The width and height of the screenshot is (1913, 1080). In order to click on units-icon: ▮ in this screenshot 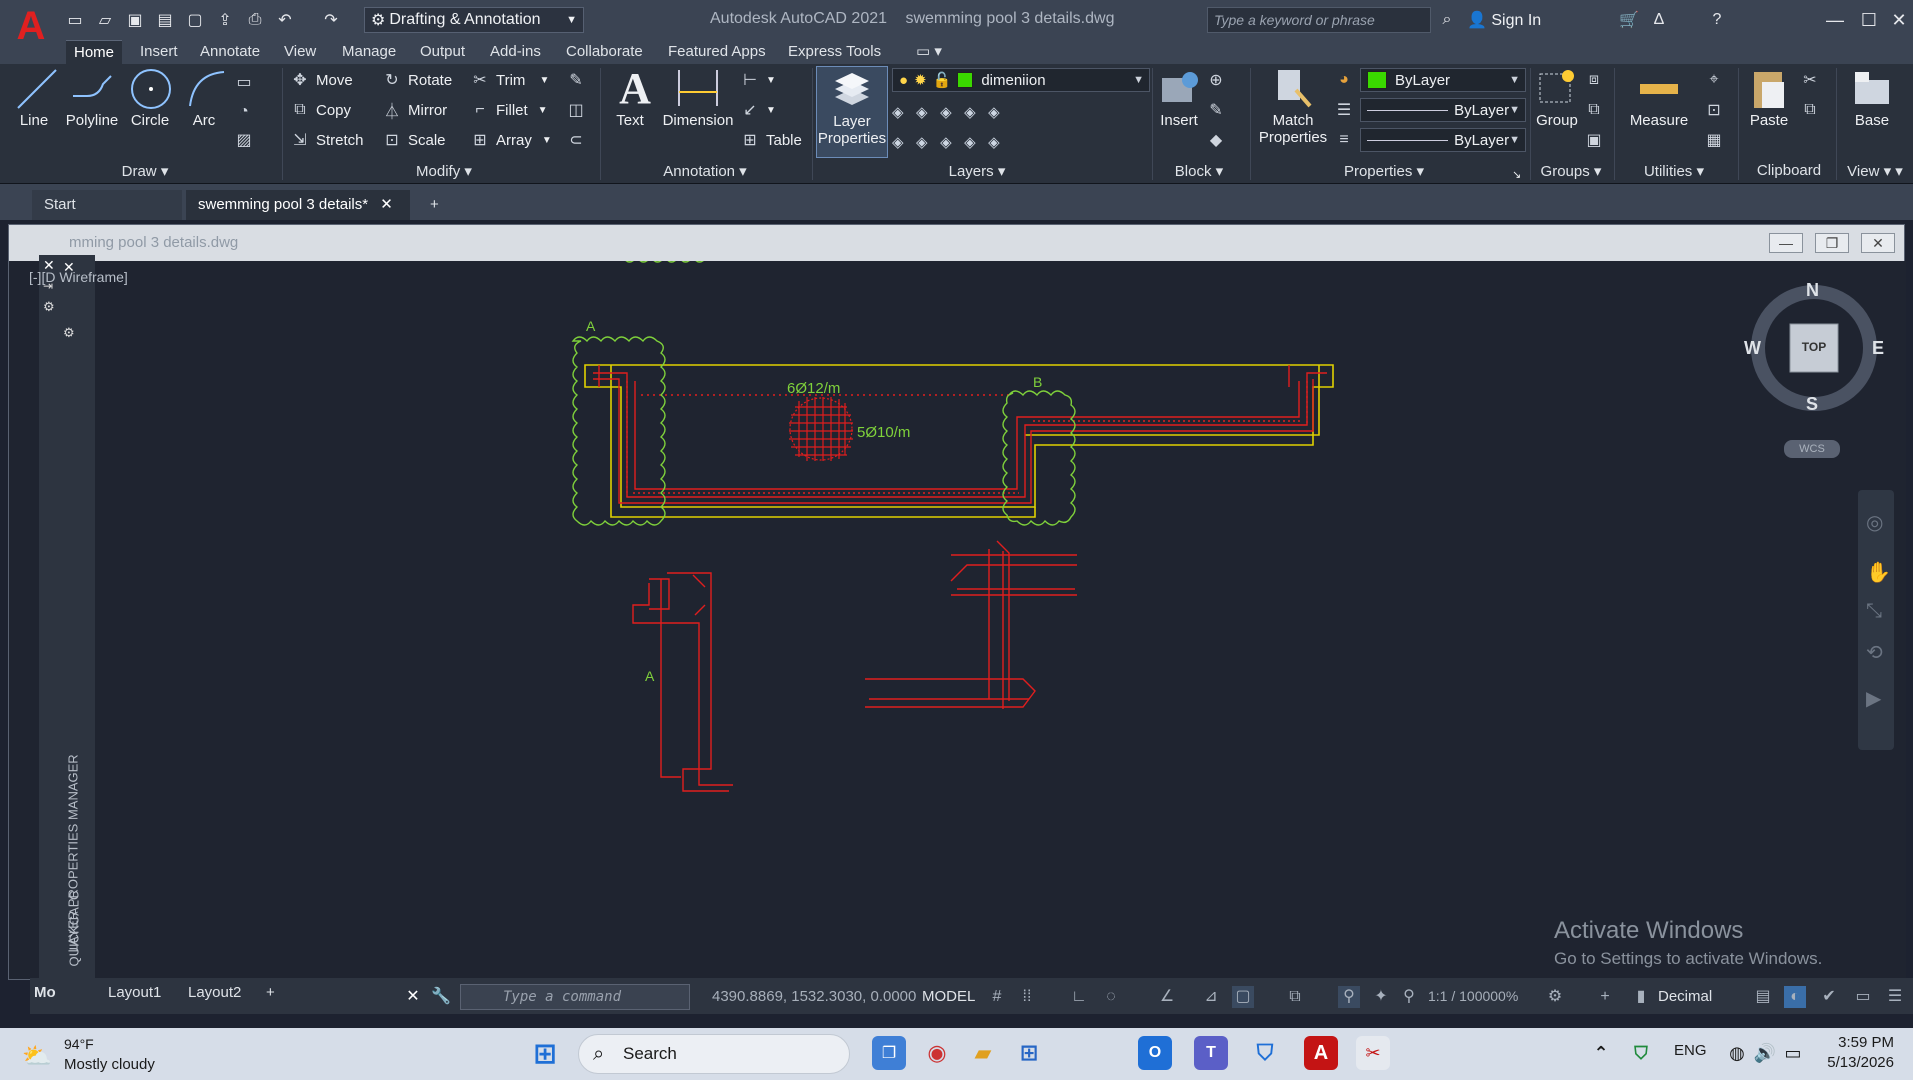, I will do `click(1641, 997)`.